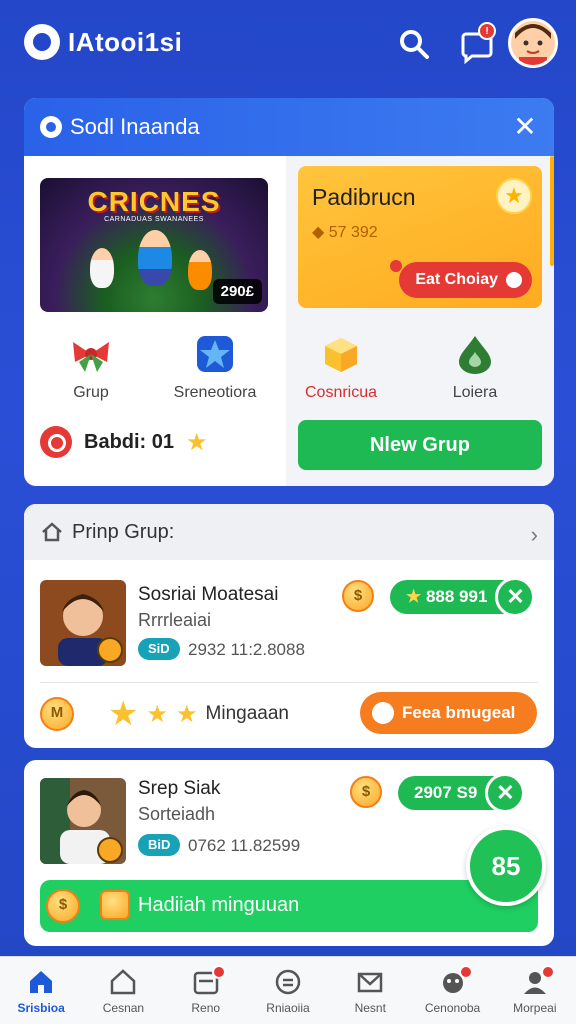  What do you see at coordinates (237, 291) in the screenshot?
I see `game-price: 290£` at bounding box center [237, 291].